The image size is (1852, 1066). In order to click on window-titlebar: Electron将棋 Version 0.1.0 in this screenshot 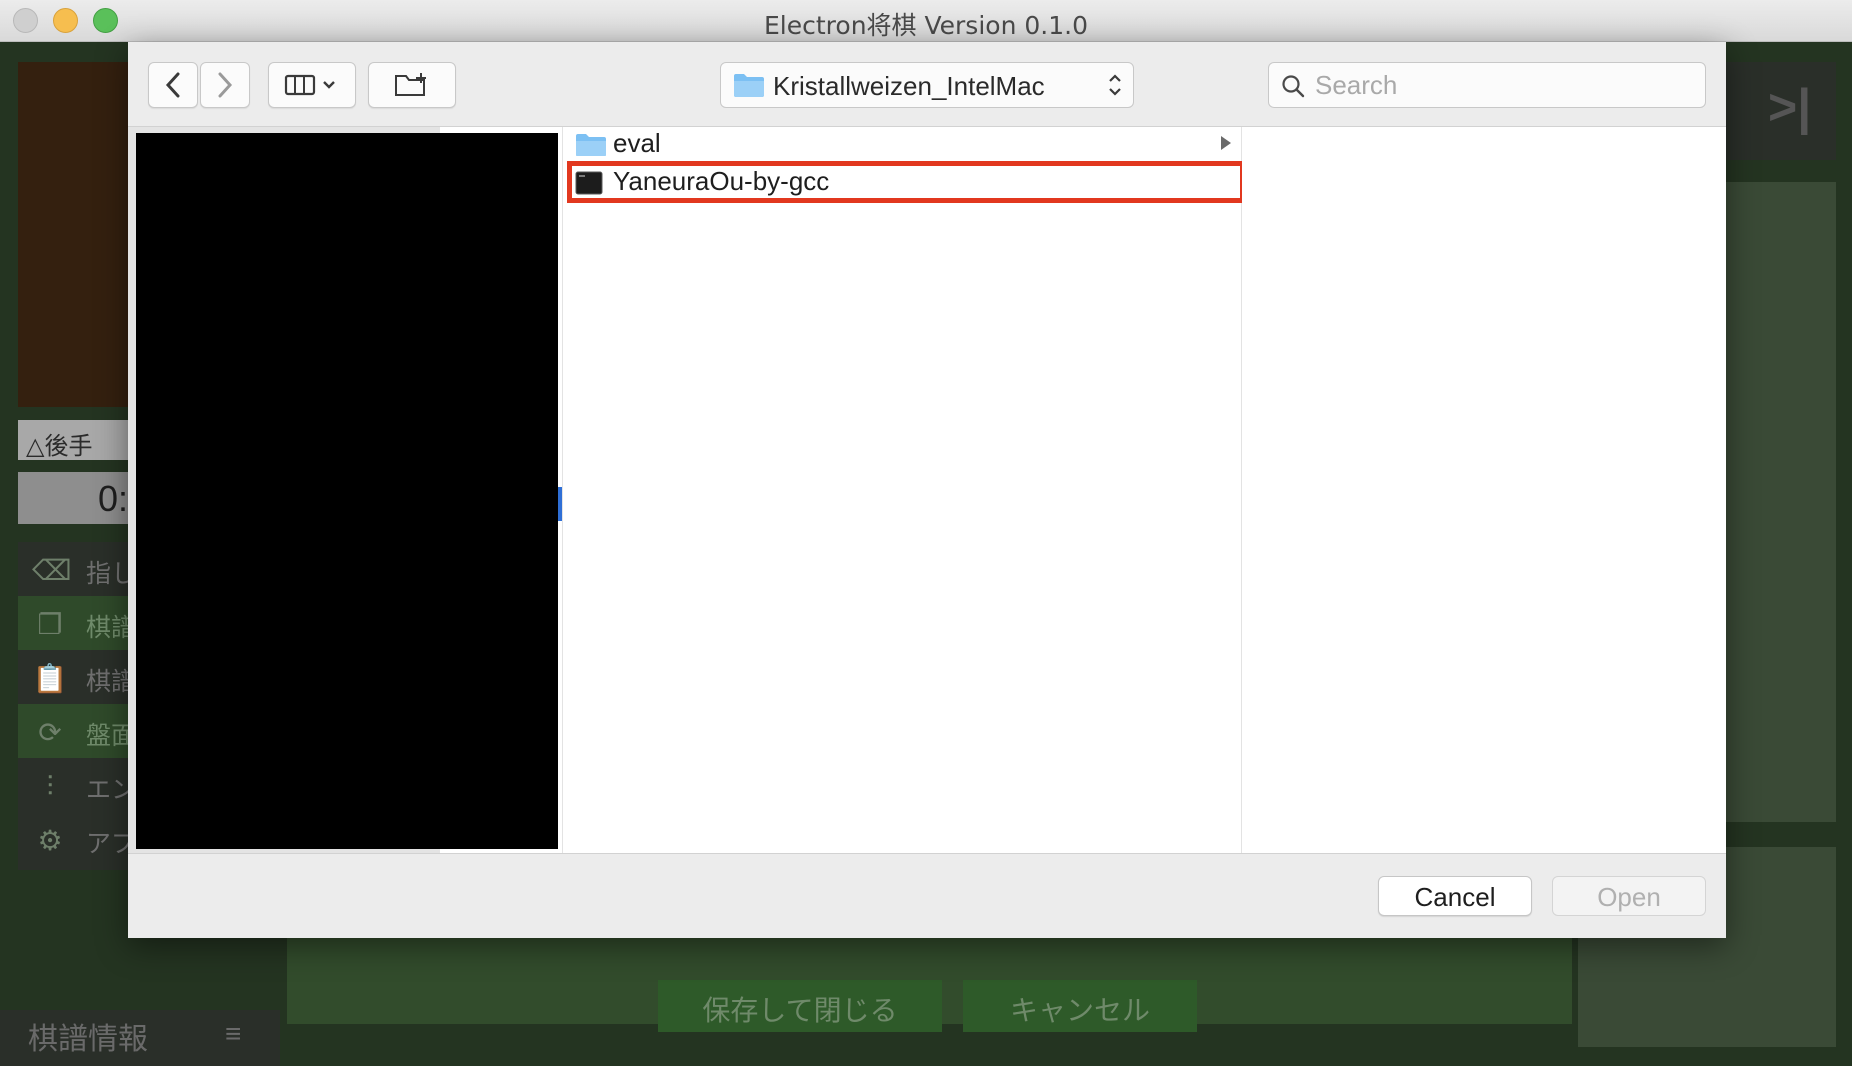, I will do `click(926, 21)`.